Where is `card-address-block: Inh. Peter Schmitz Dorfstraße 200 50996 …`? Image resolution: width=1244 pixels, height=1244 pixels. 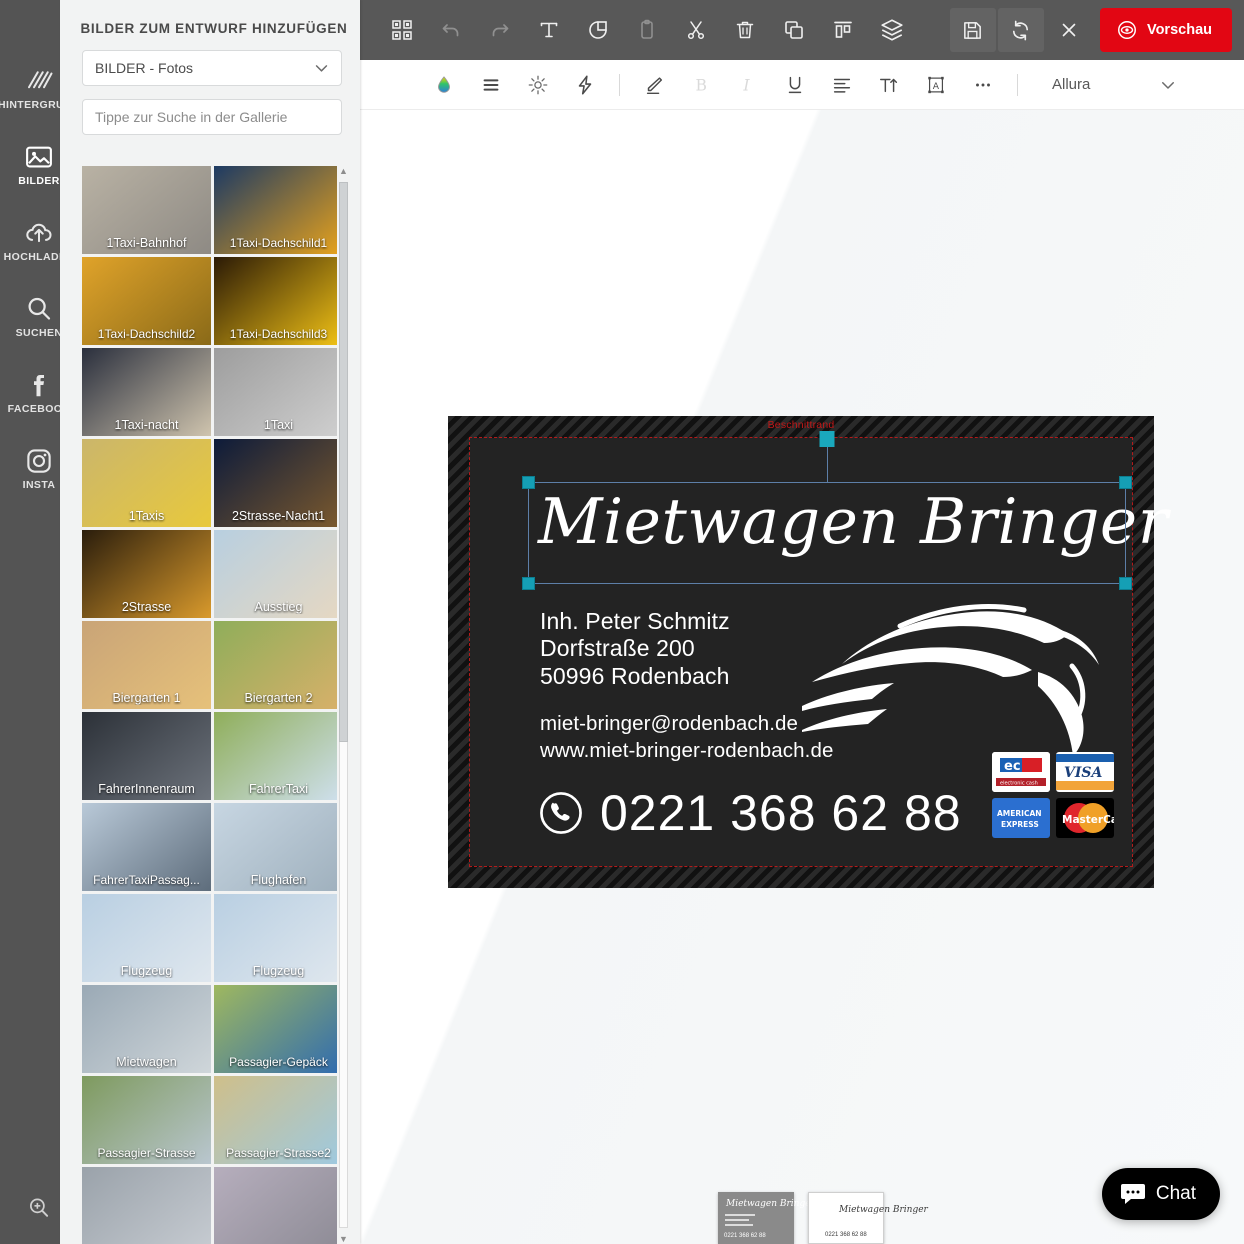
card-address-block: Inh. Peter Schmitz Dorfstraße 200 50996 … is located at coordinates (635, 649).